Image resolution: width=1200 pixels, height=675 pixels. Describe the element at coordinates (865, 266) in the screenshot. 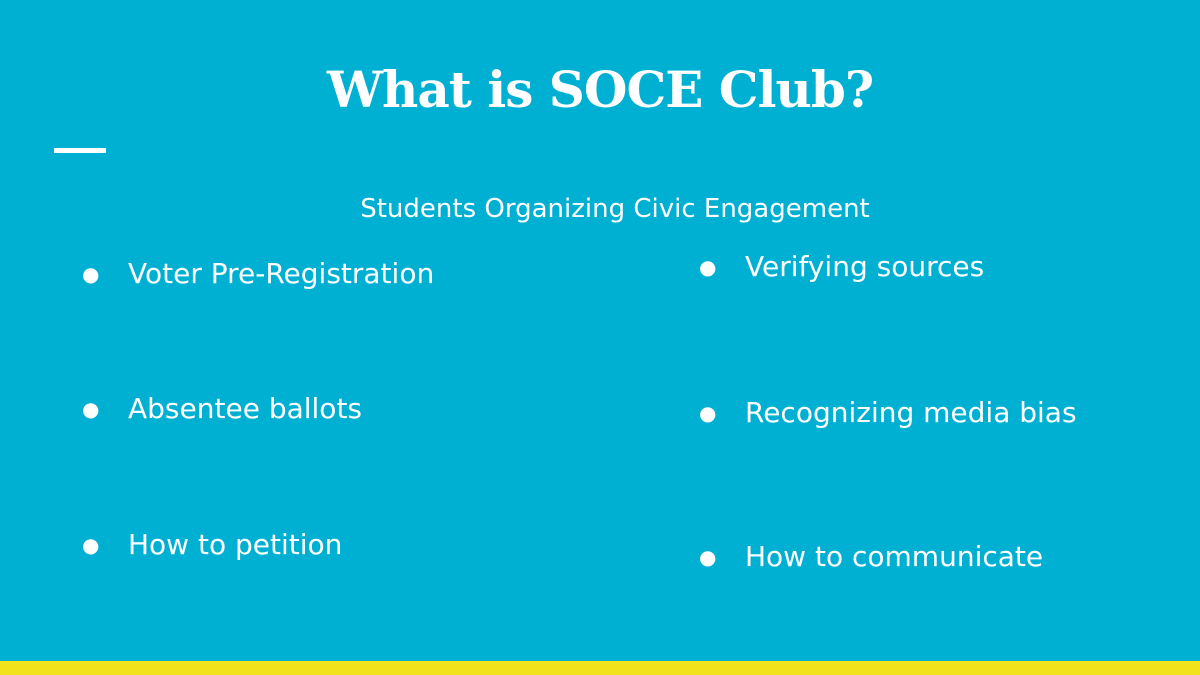

I see `bullet-text: Verifying sources` at that location.